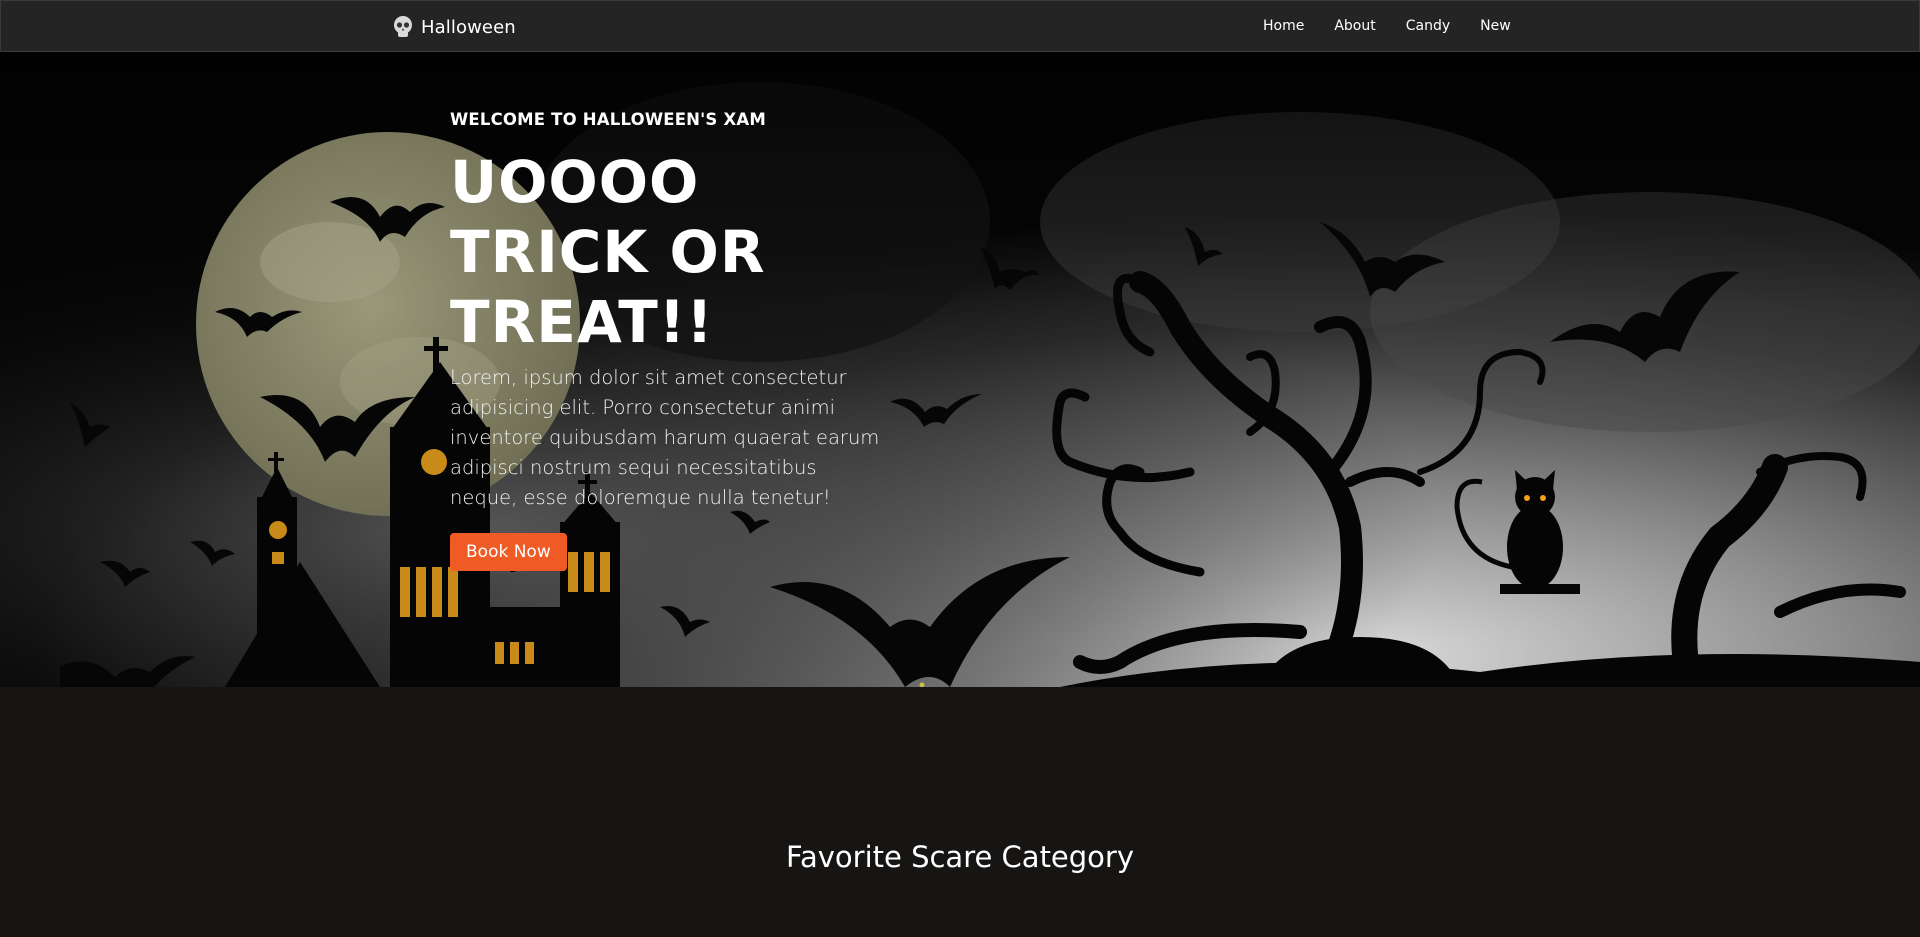 Image resolution: width=1920 pixels, height=937 pixels. What do you see at coordinates (468, 27) in the screenshot?
I see `brand-name: Halloween` at bounding box center [468, 27].